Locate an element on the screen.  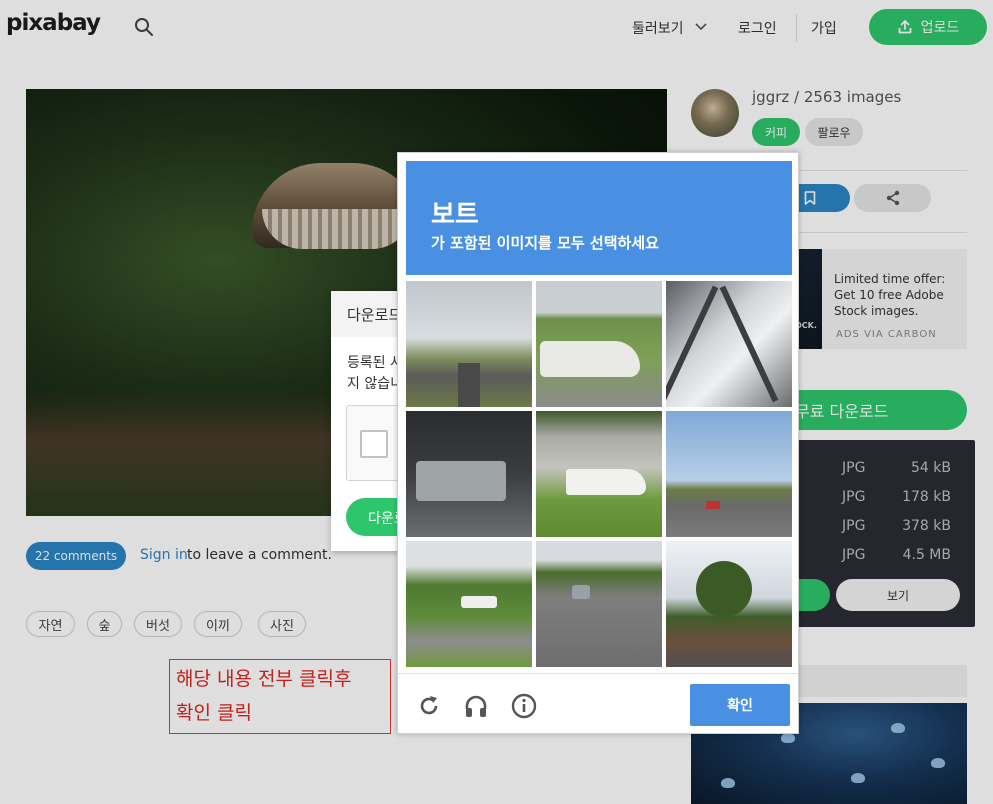
captcha-header: 보트 가 포함된 이미지를 모두 선택하세요 is located at coordinates (599, 218).